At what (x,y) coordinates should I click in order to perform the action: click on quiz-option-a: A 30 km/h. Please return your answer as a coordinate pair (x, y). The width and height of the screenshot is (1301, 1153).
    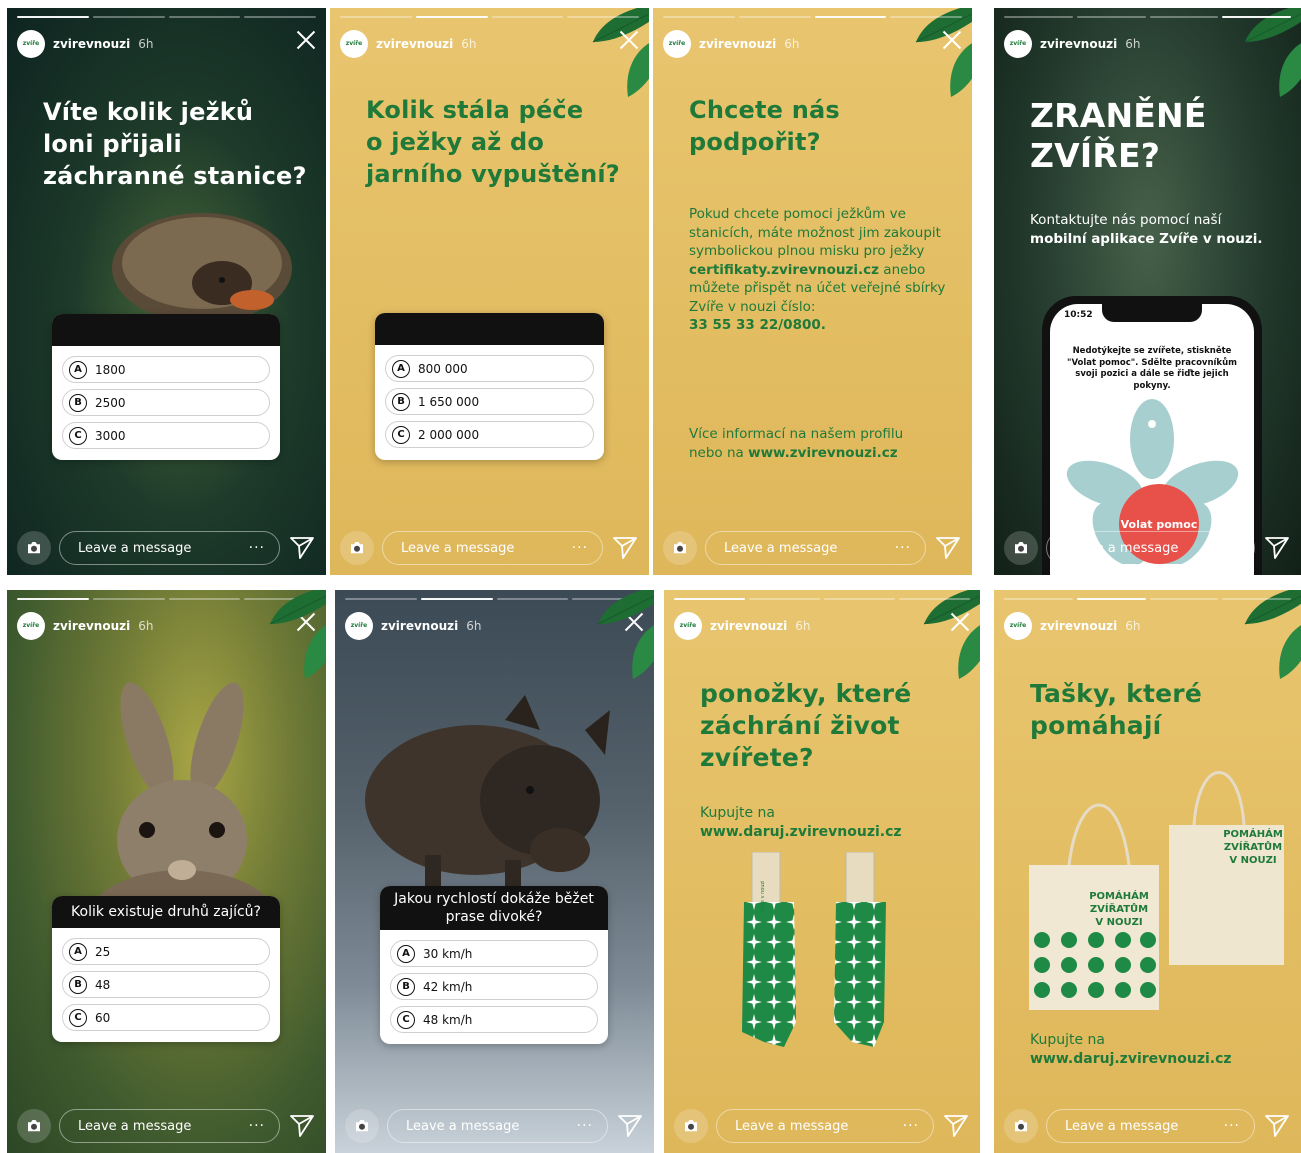
    Looking at the image, I should click on (494, 953).